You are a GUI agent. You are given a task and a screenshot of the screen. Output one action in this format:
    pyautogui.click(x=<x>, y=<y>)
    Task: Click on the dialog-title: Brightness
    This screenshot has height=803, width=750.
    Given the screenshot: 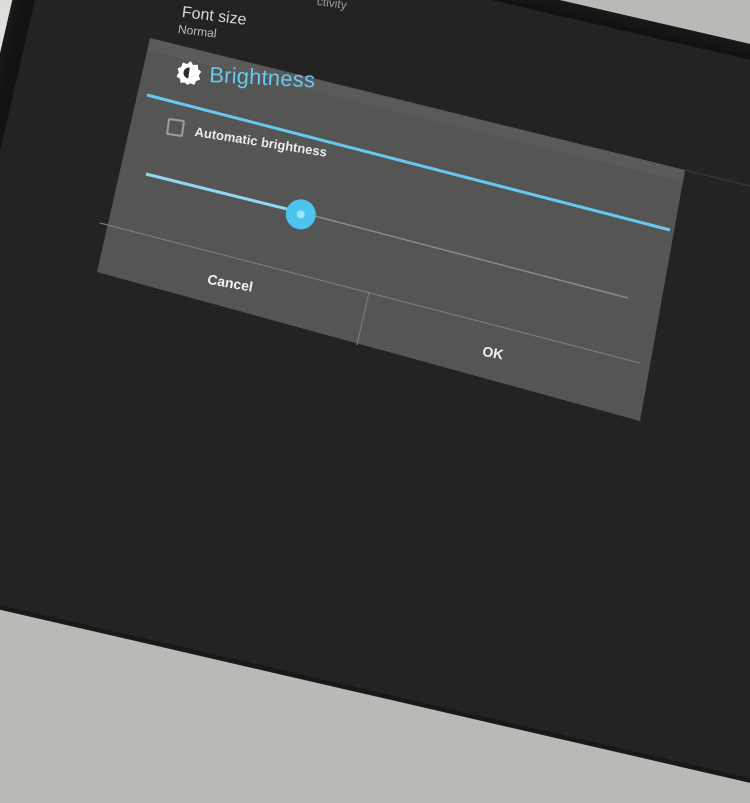 What is the action you would take?
    pyautogui.click(x=262, y=77)
    